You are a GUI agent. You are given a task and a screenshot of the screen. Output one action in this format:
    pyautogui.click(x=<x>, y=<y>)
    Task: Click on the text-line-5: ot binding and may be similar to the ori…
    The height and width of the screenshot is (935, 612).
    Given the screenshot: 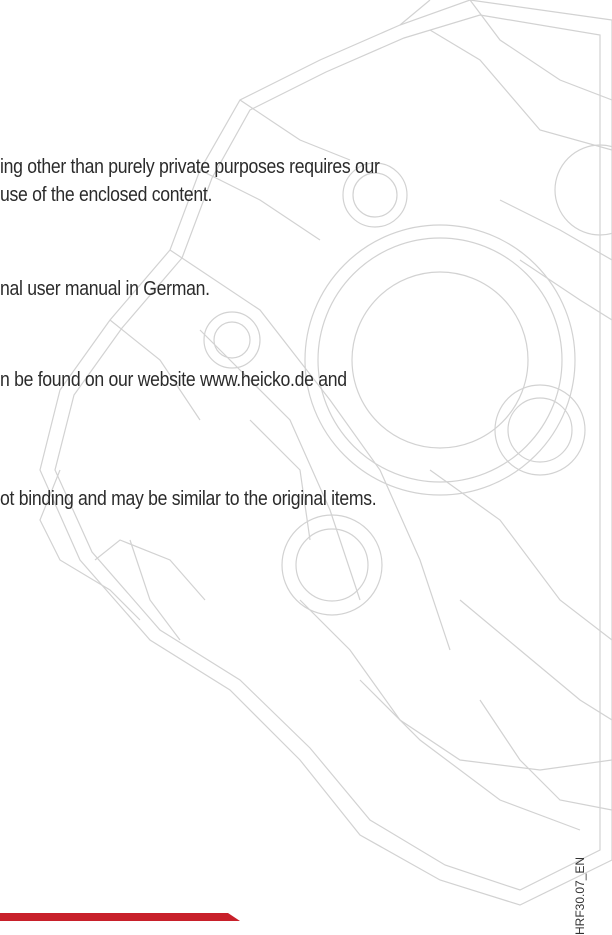 What is the action you would take?
    pyautogui.click(x=188, y=498)
    